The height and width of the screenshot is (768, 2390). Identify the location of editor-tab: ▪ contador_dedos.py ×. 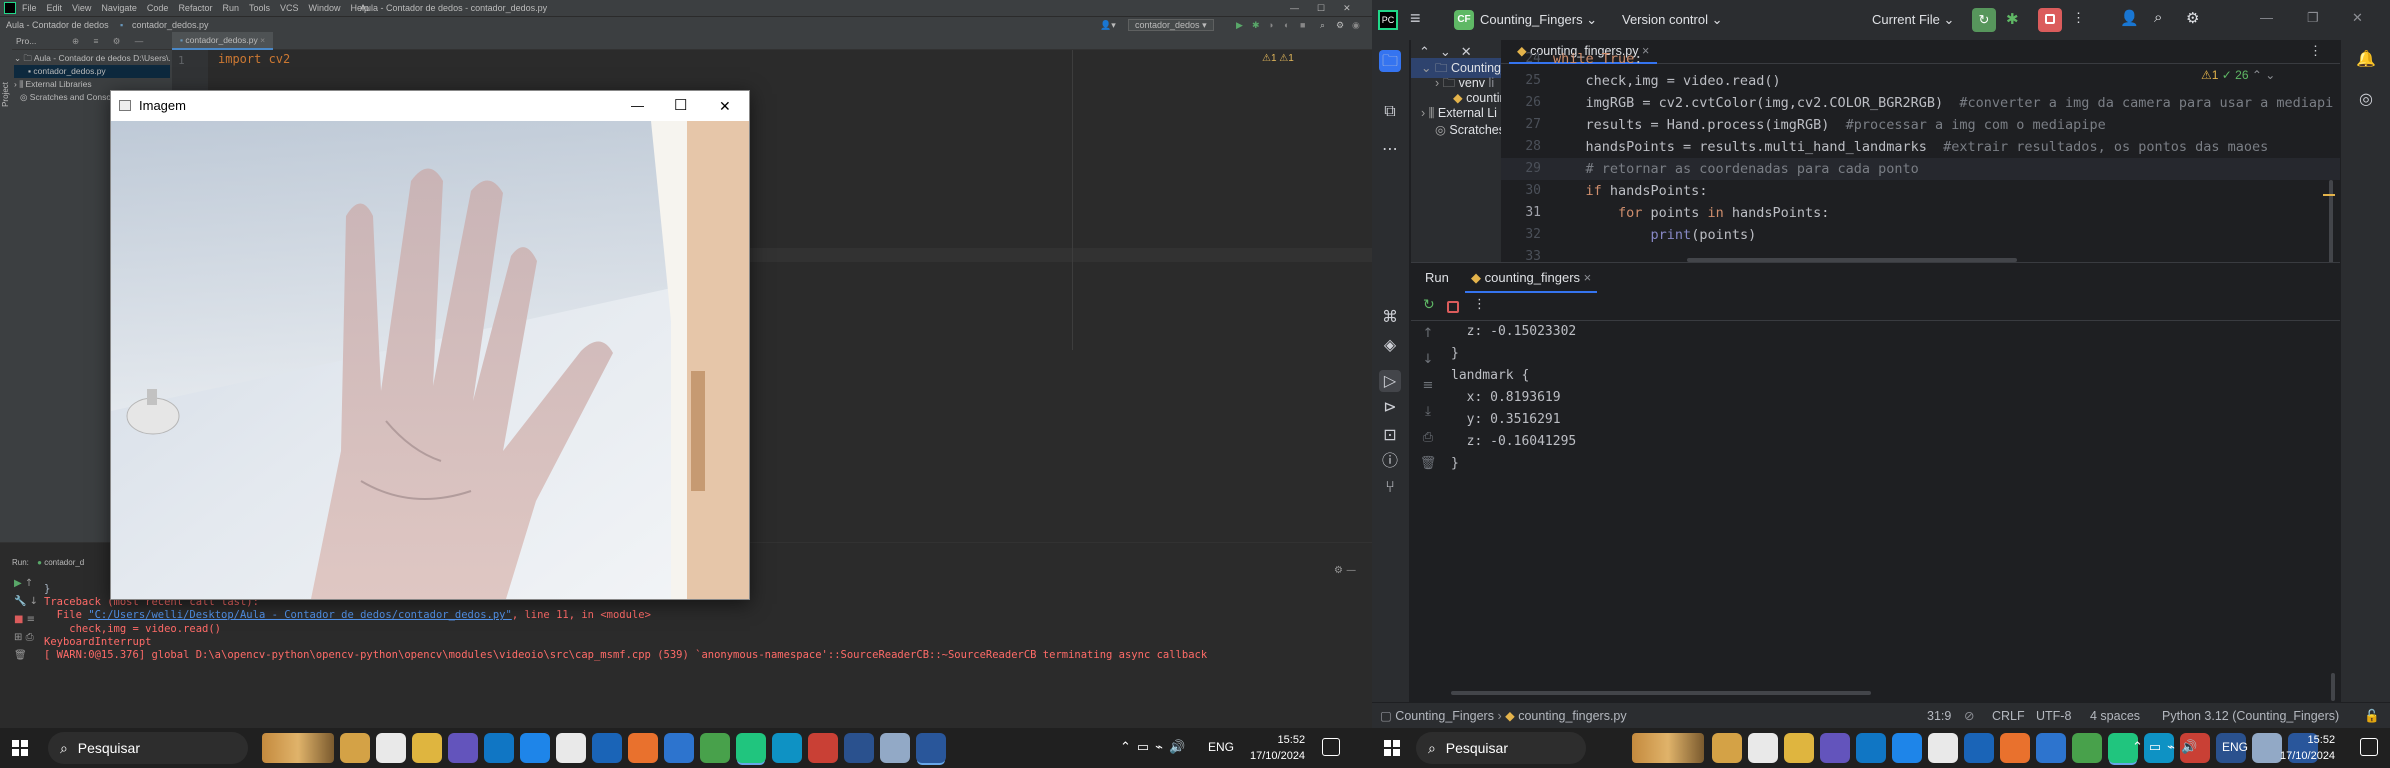
(223, 41).